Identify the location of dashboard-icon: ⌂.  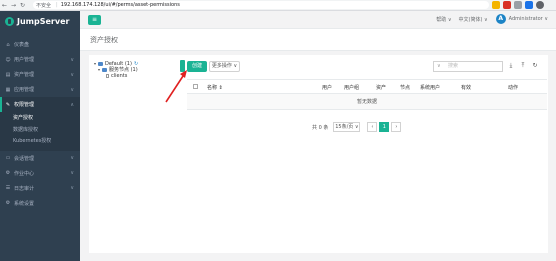
(8, 44).